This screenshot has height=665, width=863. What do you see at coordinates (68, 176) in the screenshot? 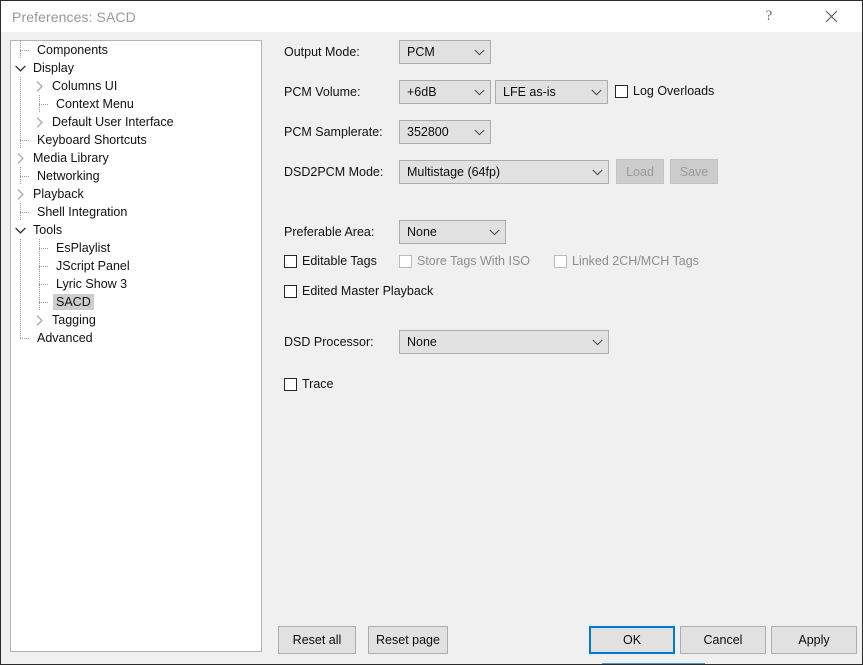
I see `tree-item-label: Networking` at bounding box center [68, 176].